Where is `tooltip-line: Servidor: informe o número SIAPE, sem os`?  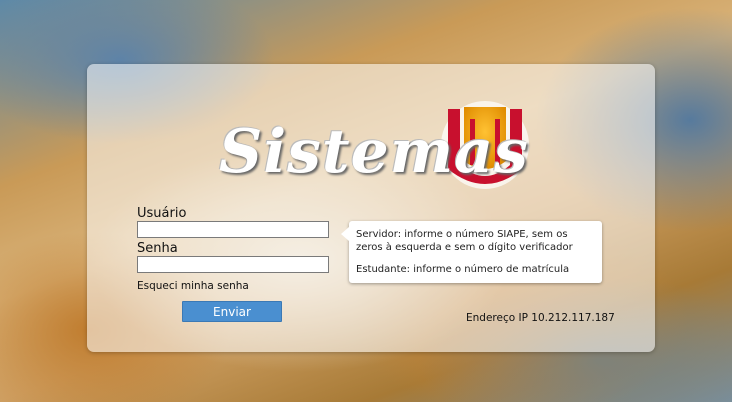
tooltip-line: Servidor: informe o número SIAPE, sem os is located at coordinates (462, 234).